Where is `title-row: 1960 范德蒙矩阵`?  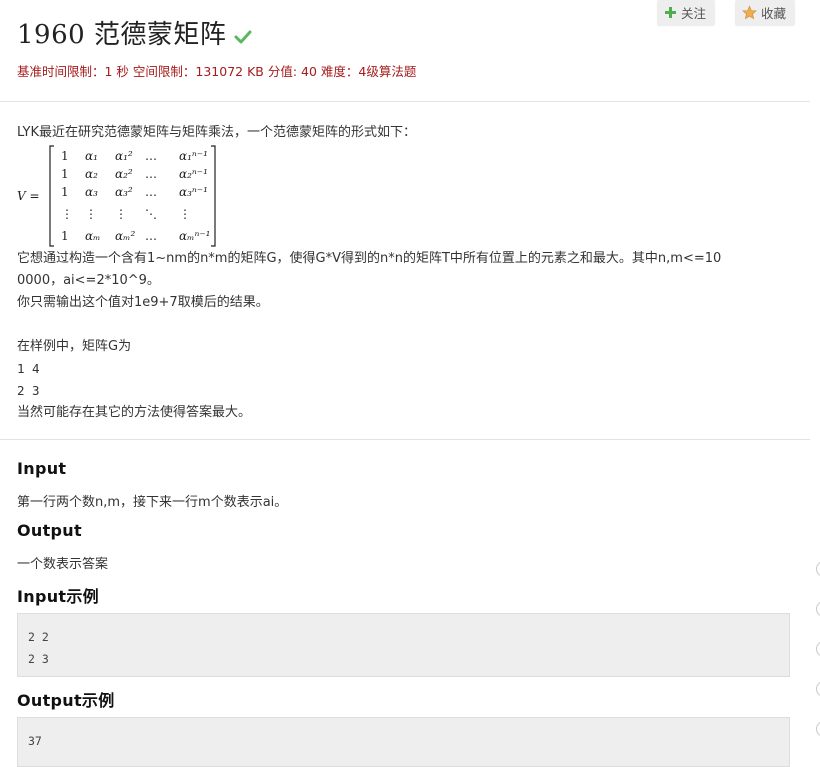 title-row: 1960 范德蒙矩阵 is located at coordinates (134, 32).